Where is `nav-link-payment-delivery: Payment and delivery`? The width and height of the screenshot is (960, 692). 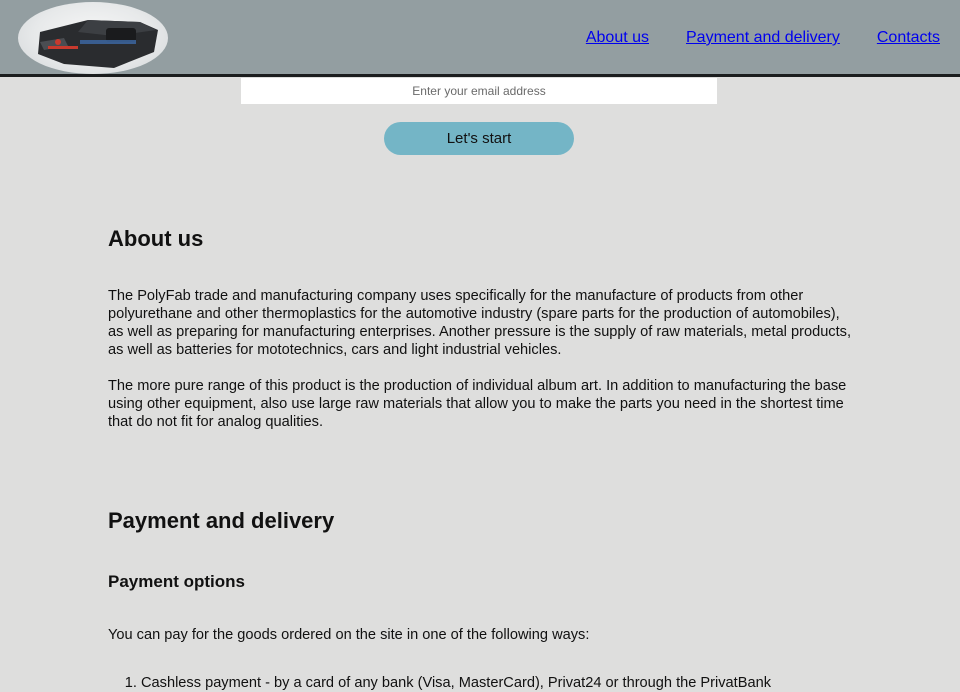
nav-link-payment-delivery: Payment and delivery is located at coordinates (763, 38).